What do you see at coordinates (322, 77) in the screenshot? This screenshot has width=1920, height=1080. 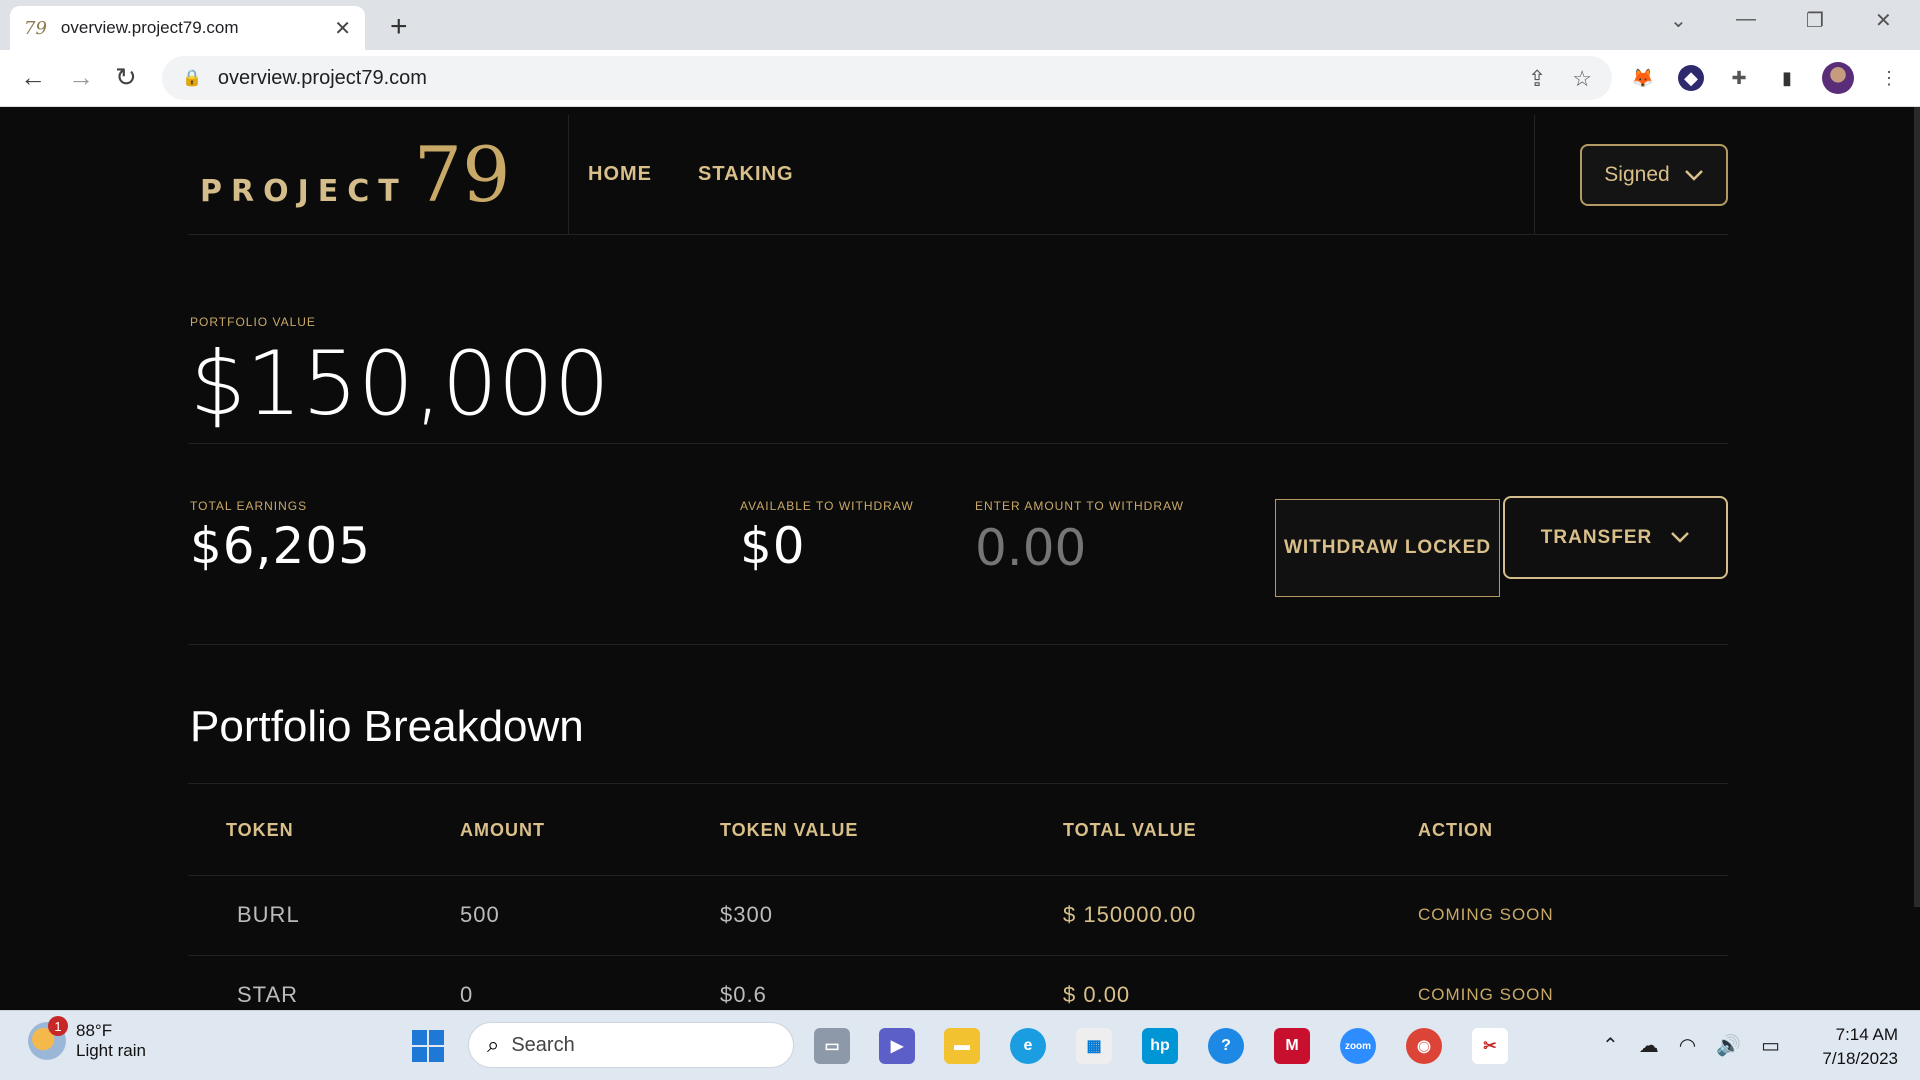 I see `url-text: overview.project79.com` at bounding box center [322, 77].